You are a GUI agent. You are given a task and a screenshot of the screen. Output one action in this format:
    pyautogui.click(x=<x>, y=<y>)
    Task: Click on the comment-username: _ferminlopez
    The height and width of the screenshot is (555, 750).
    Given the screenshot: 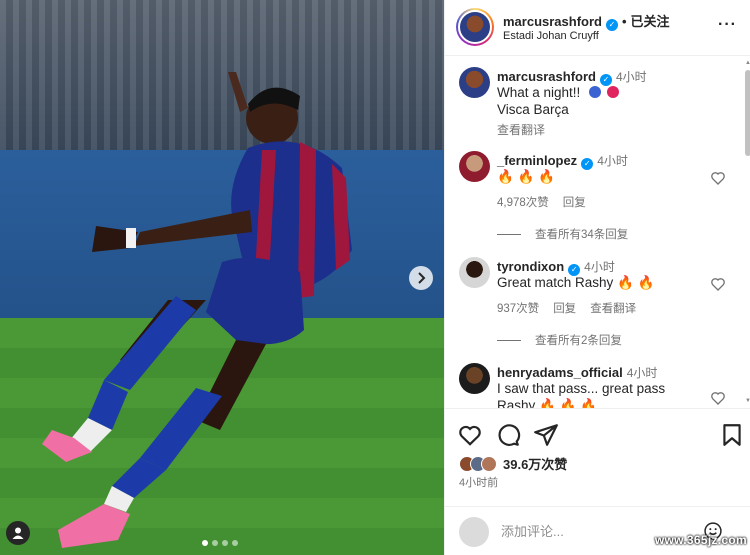 What is the action you would take?
    pyautogui.click(x=537, y=160)
    